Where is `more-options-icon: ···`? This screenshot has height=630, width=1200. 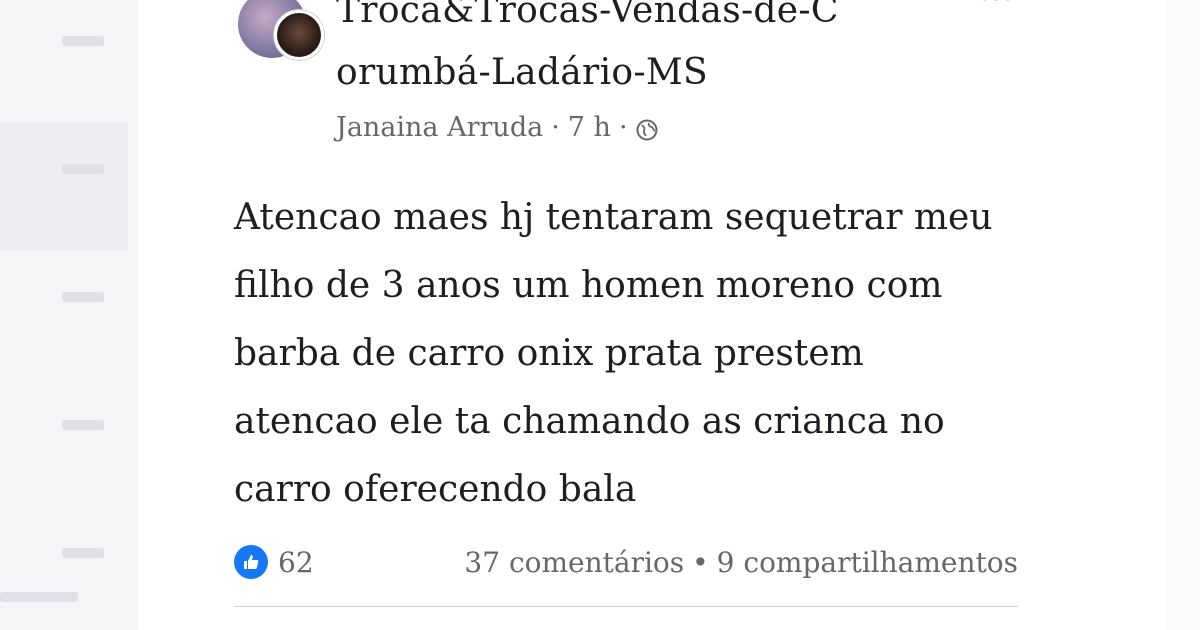
more-options-icon: ··· is located at coordinates (997, 8).